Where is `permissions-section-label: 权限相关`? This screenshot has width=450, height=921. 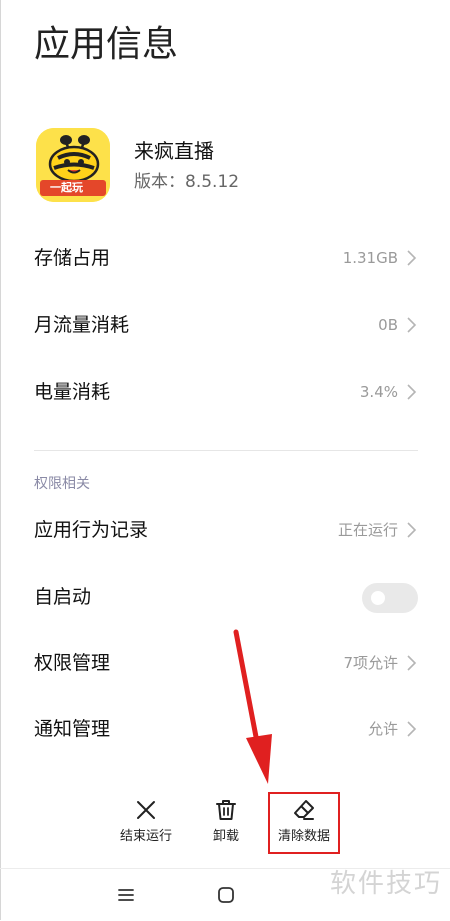
permissions-section-label: 权限相关 is located at coordinates (62, 484).